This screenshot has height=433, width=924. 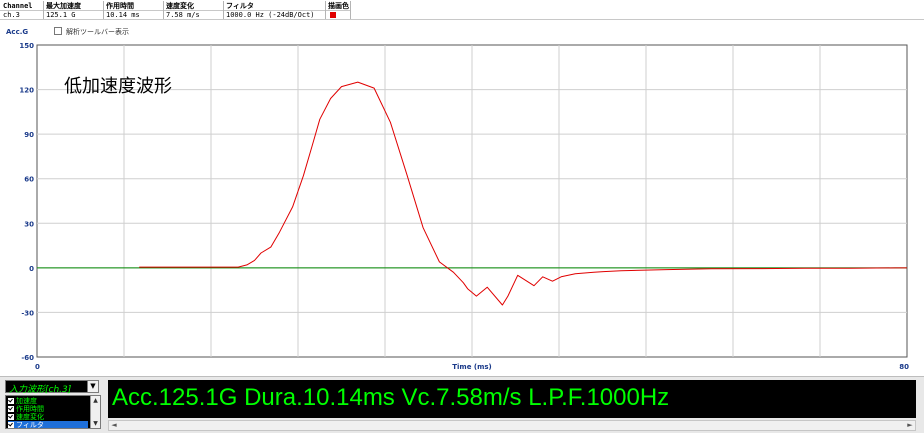 I want to click on channel-value: ch.3, so click(x=11, y=15).